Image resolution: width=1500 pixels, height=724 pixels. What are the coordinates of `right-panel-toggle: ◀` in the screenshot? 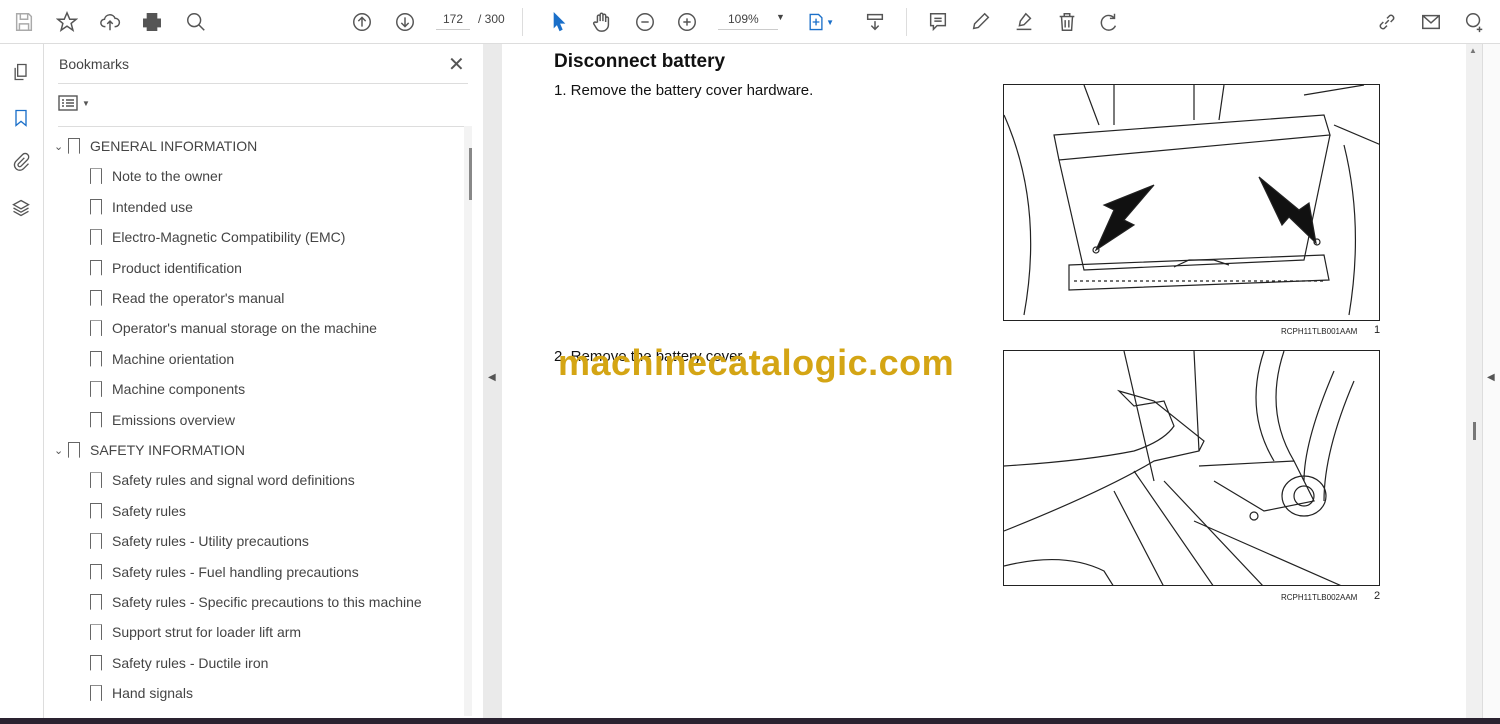 It's located at (1491, 381).